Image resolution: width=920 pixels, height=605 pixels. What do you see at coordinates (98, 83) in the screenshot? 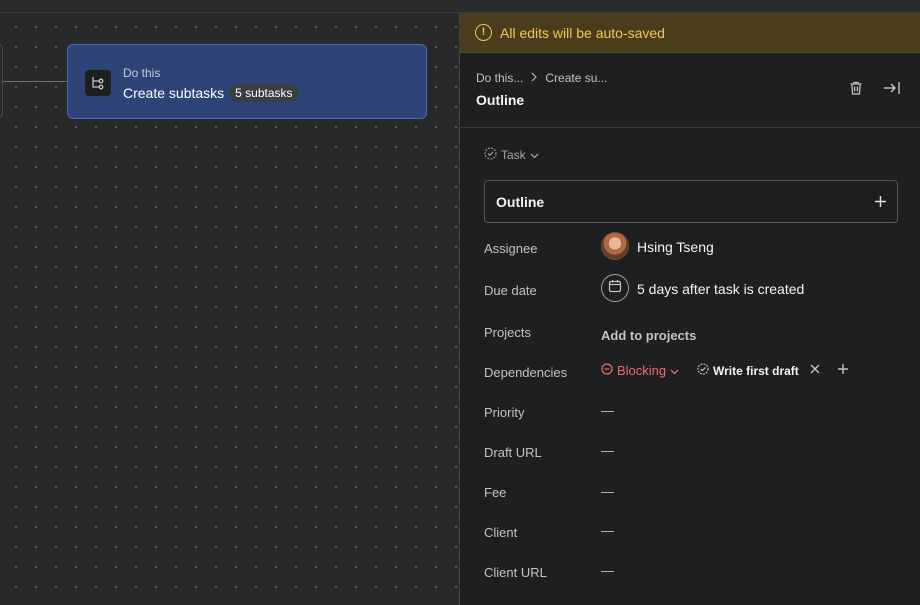
I see `subtasks-icon` at bounding box center [98, 83].